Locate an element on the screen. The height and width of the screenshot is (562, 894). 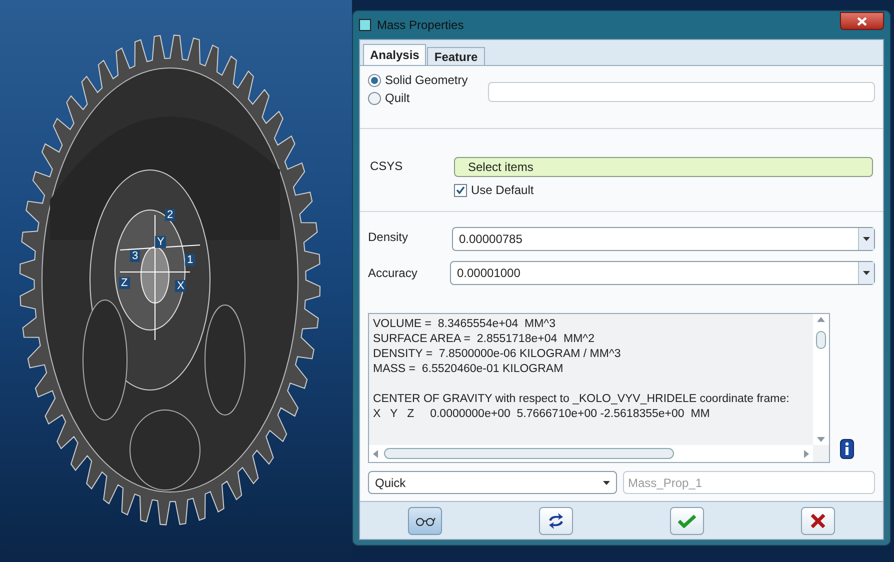
refresh-button is located at coordinates (556, 520).